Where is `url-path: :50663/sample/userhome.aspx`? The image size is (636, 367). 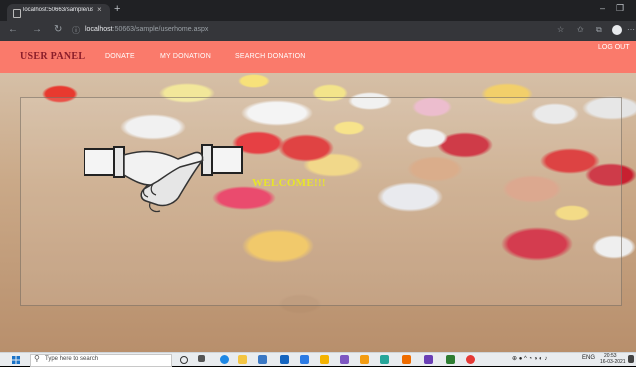
url-path: :50663/sample/userhome.aspx is located at coordinates (160, 29).